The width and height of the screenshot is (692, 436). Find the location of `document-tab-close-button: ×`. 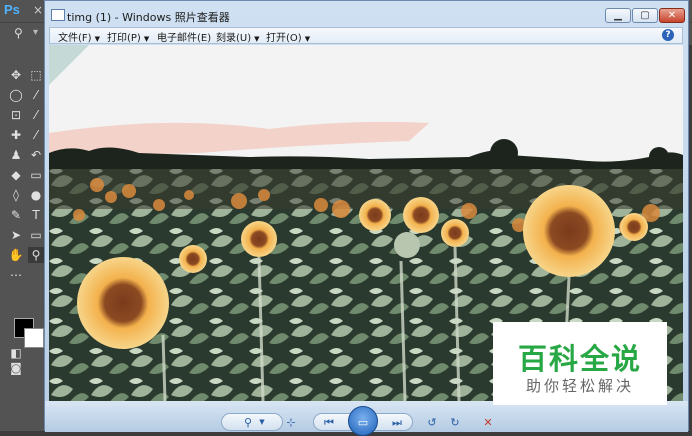

document-tab-close-button: × is located at coordinates (38, 10).